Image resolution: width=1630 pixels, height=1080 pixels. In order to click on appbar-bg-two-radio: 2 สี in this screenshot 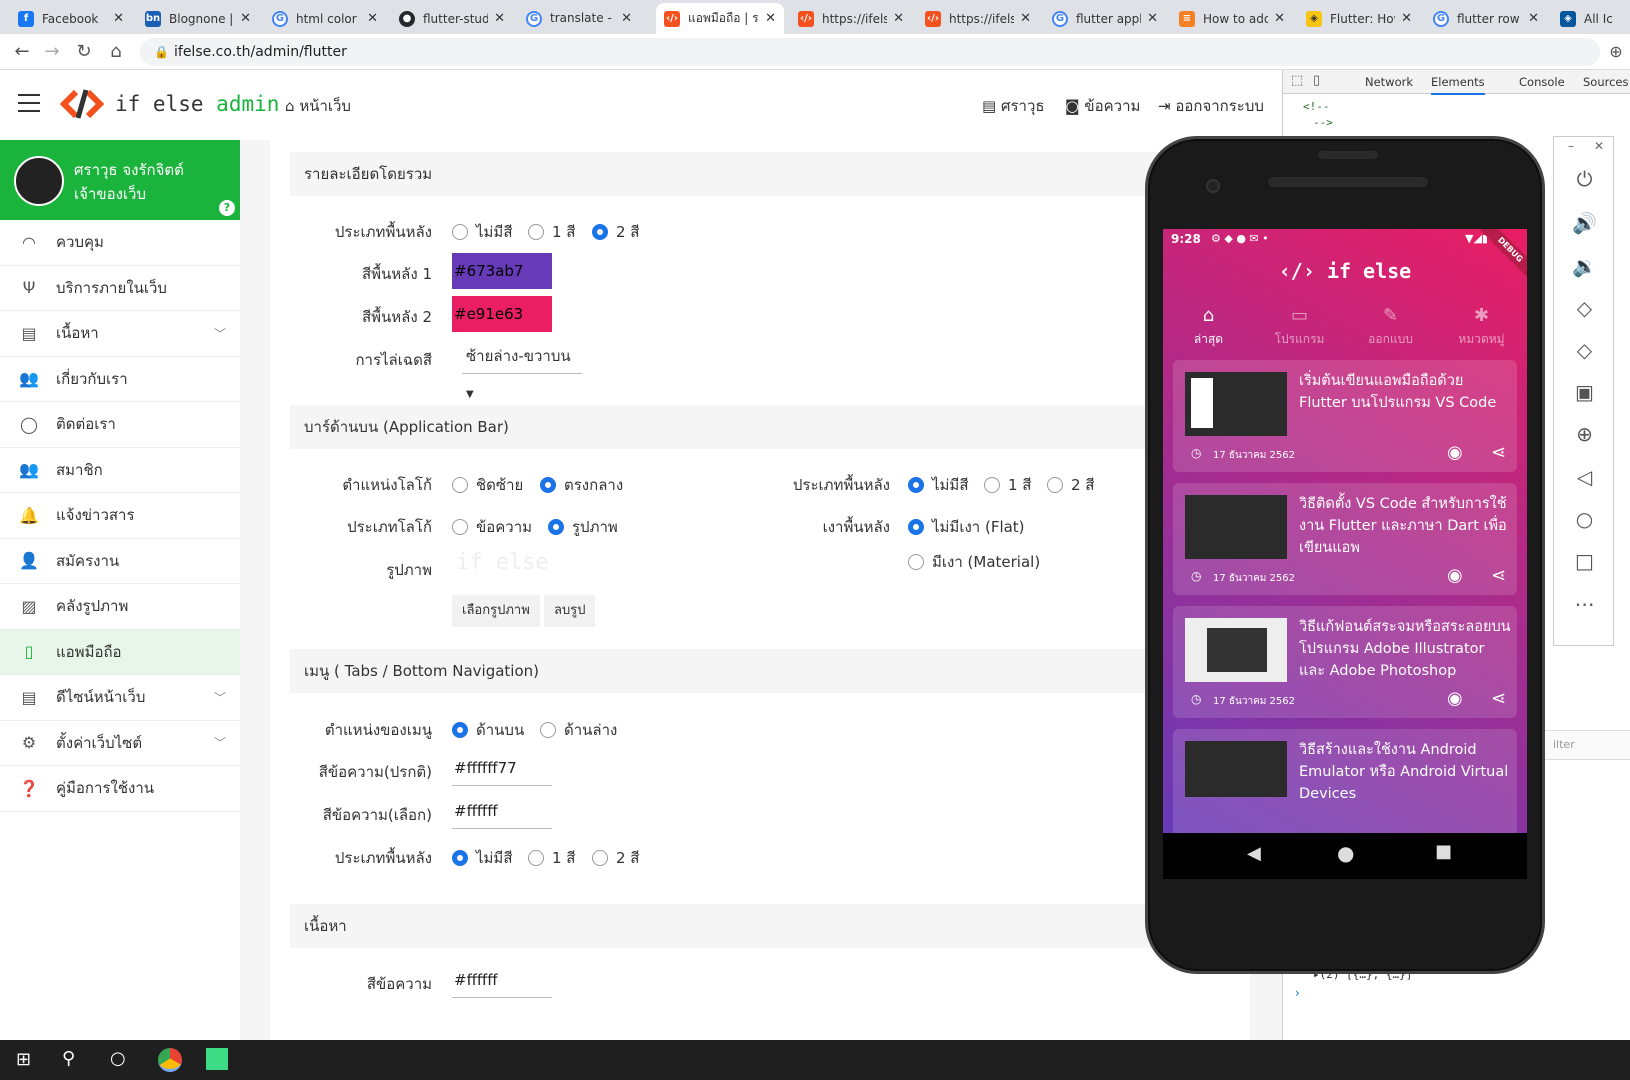, I will do `click(1070, 485)`.